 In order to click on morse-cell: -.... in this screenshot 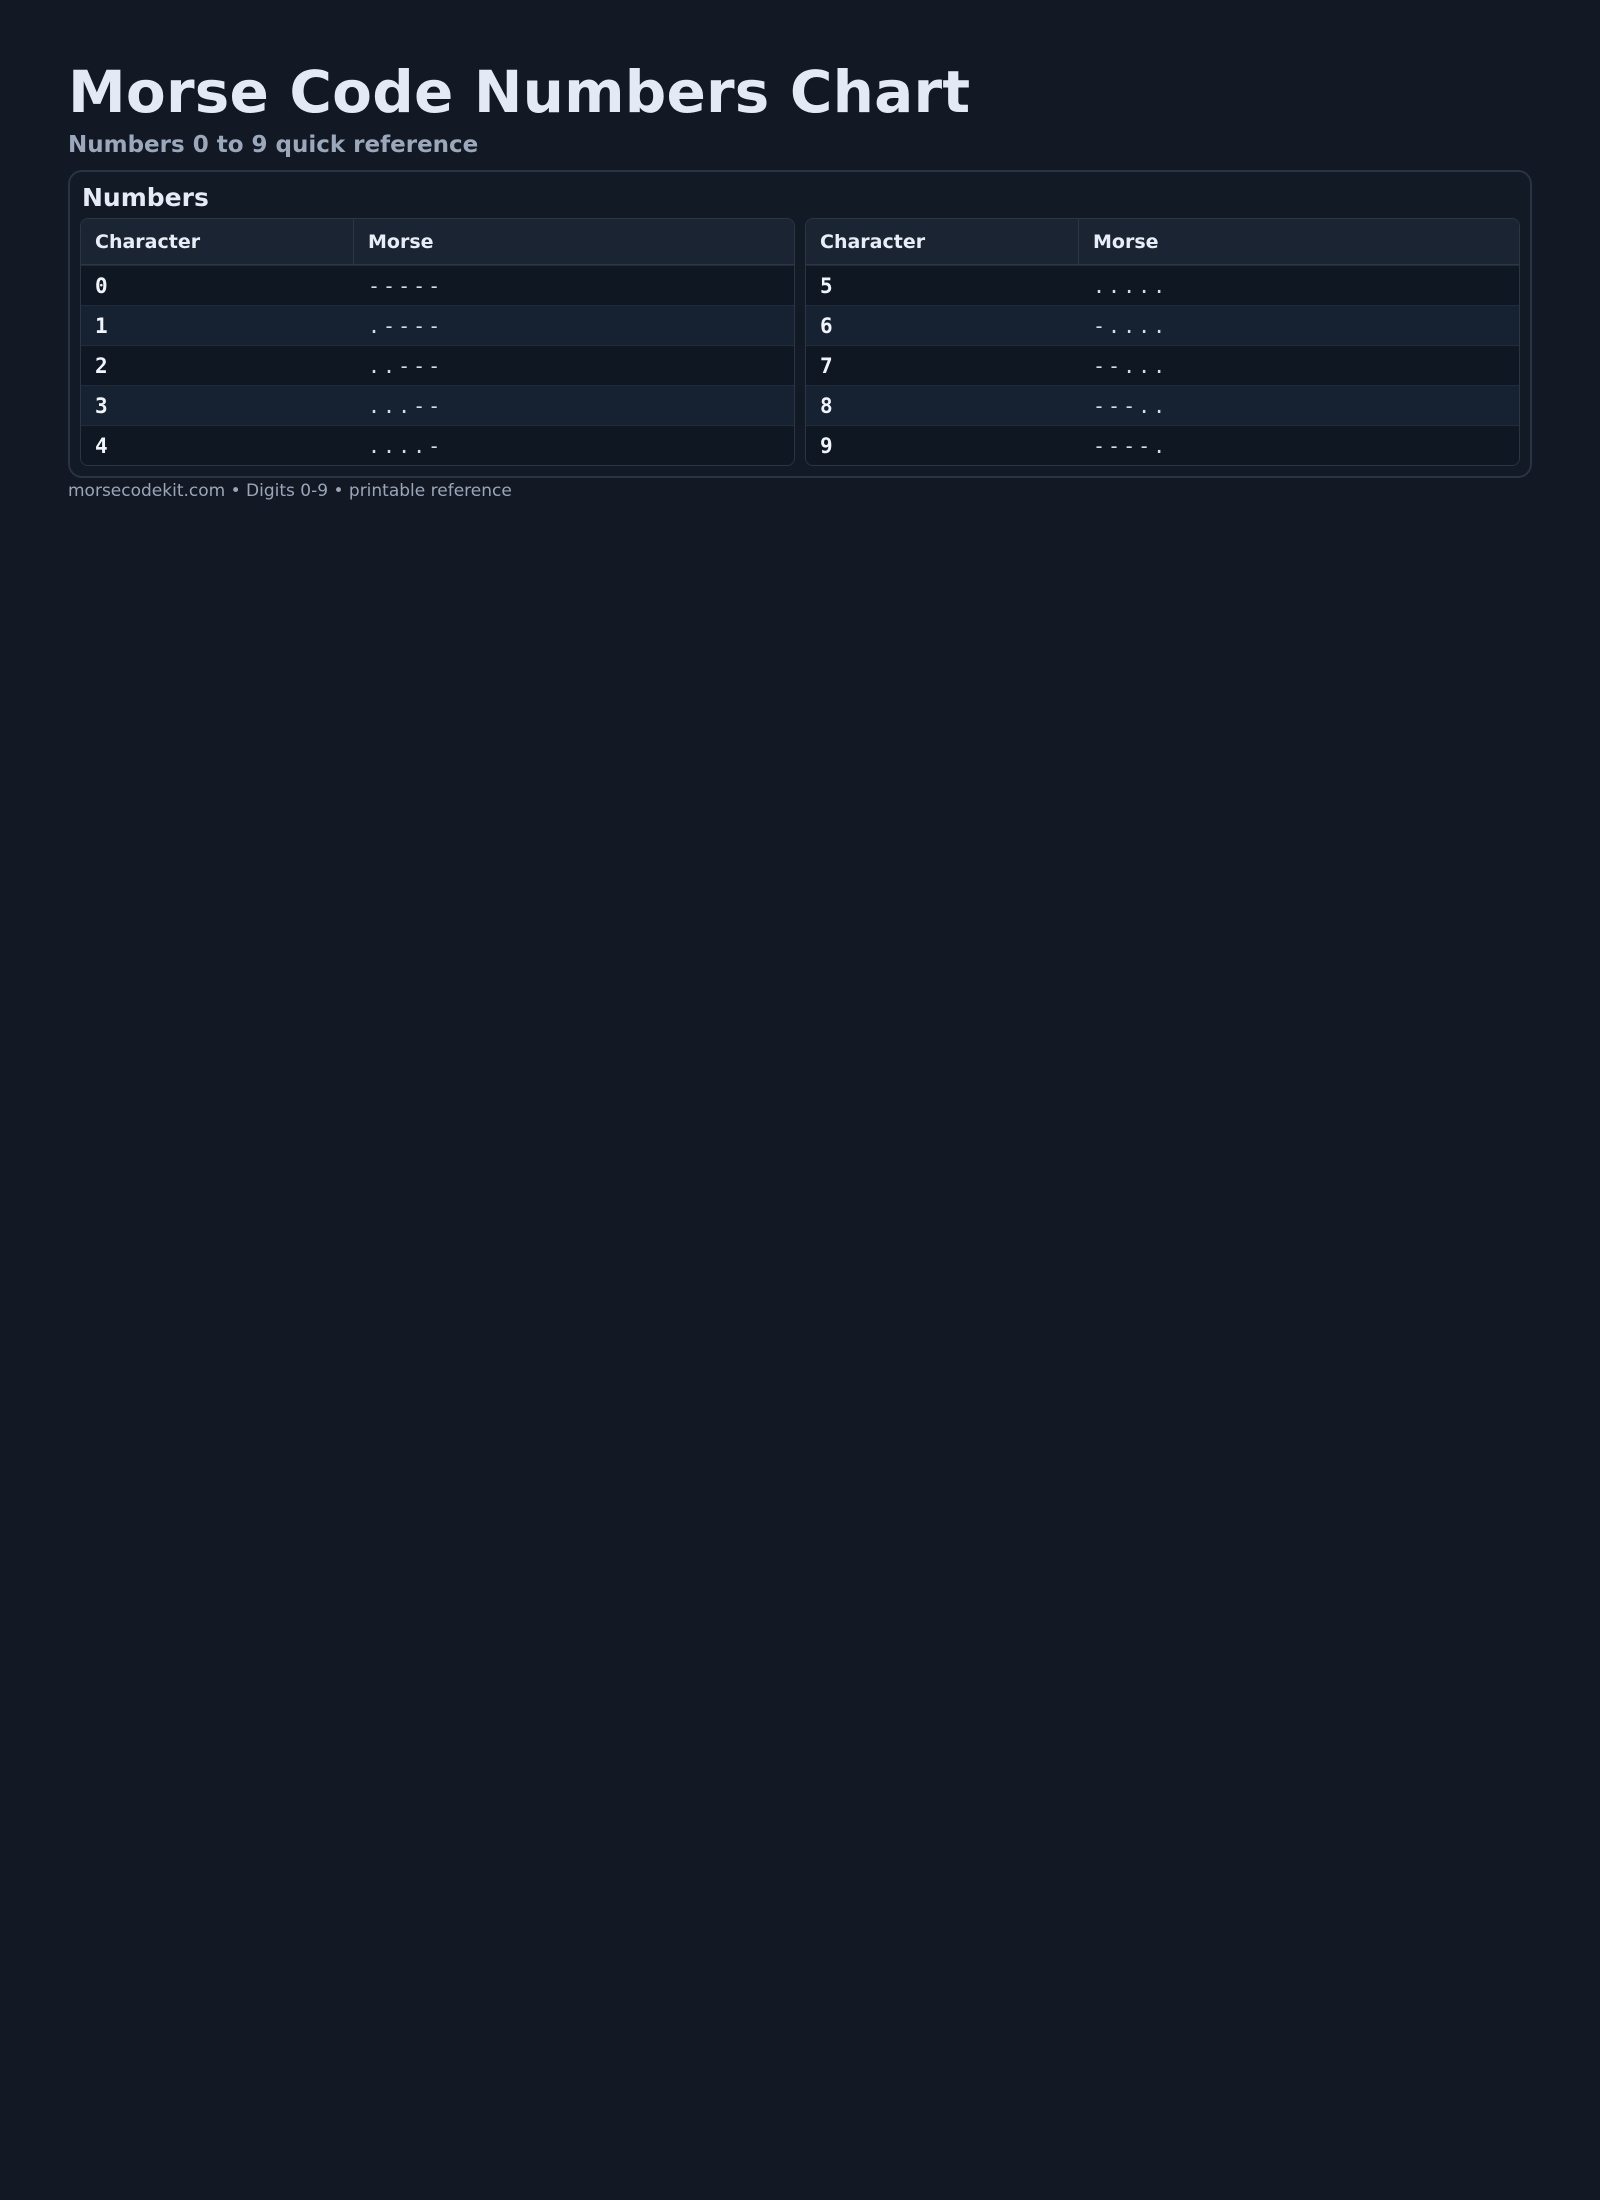, I will do `click(1299, 325)`.